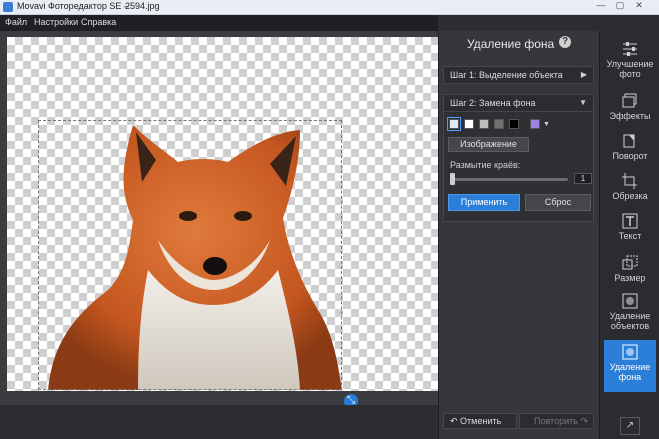 Image resolution: width=659 pixels, height=439 pixels. What do you see at coordinates (8, 7) in the screenshot?
I see `app-icon` at bounding box center [8, 7].